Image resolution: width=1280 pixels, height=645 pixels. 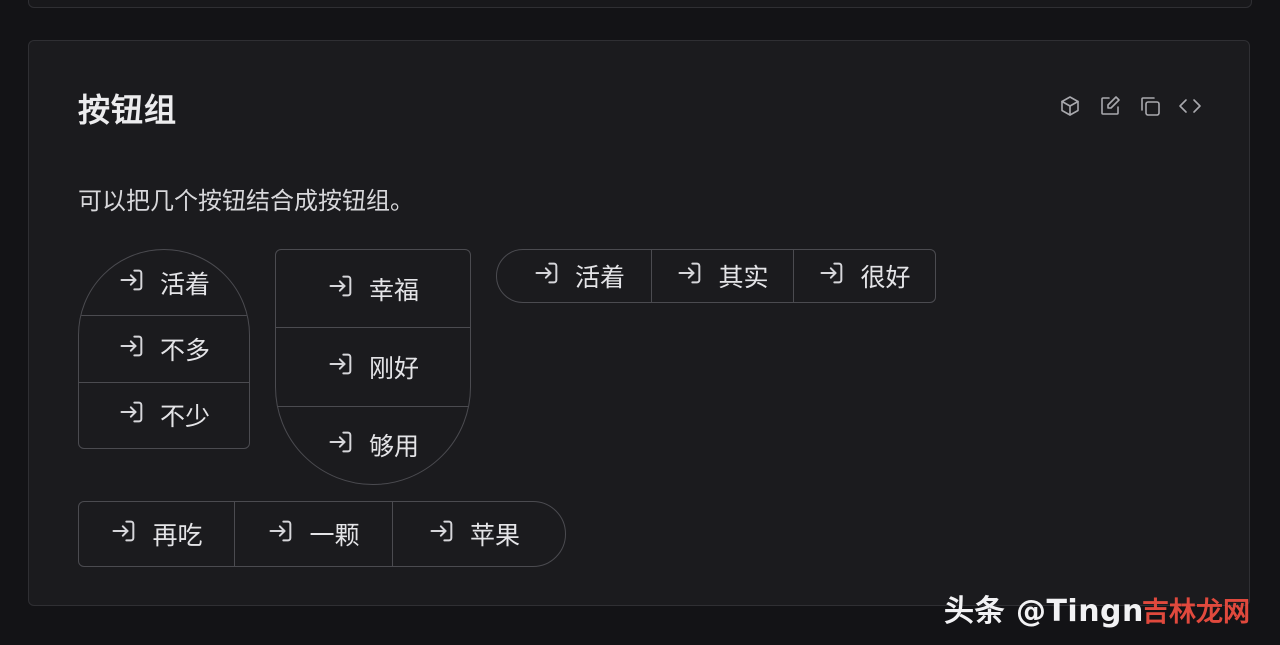 What do you see at coordinates (743, 277) in the screenshot?
I see `button-label: 其实` at bounding box center [743, 277].